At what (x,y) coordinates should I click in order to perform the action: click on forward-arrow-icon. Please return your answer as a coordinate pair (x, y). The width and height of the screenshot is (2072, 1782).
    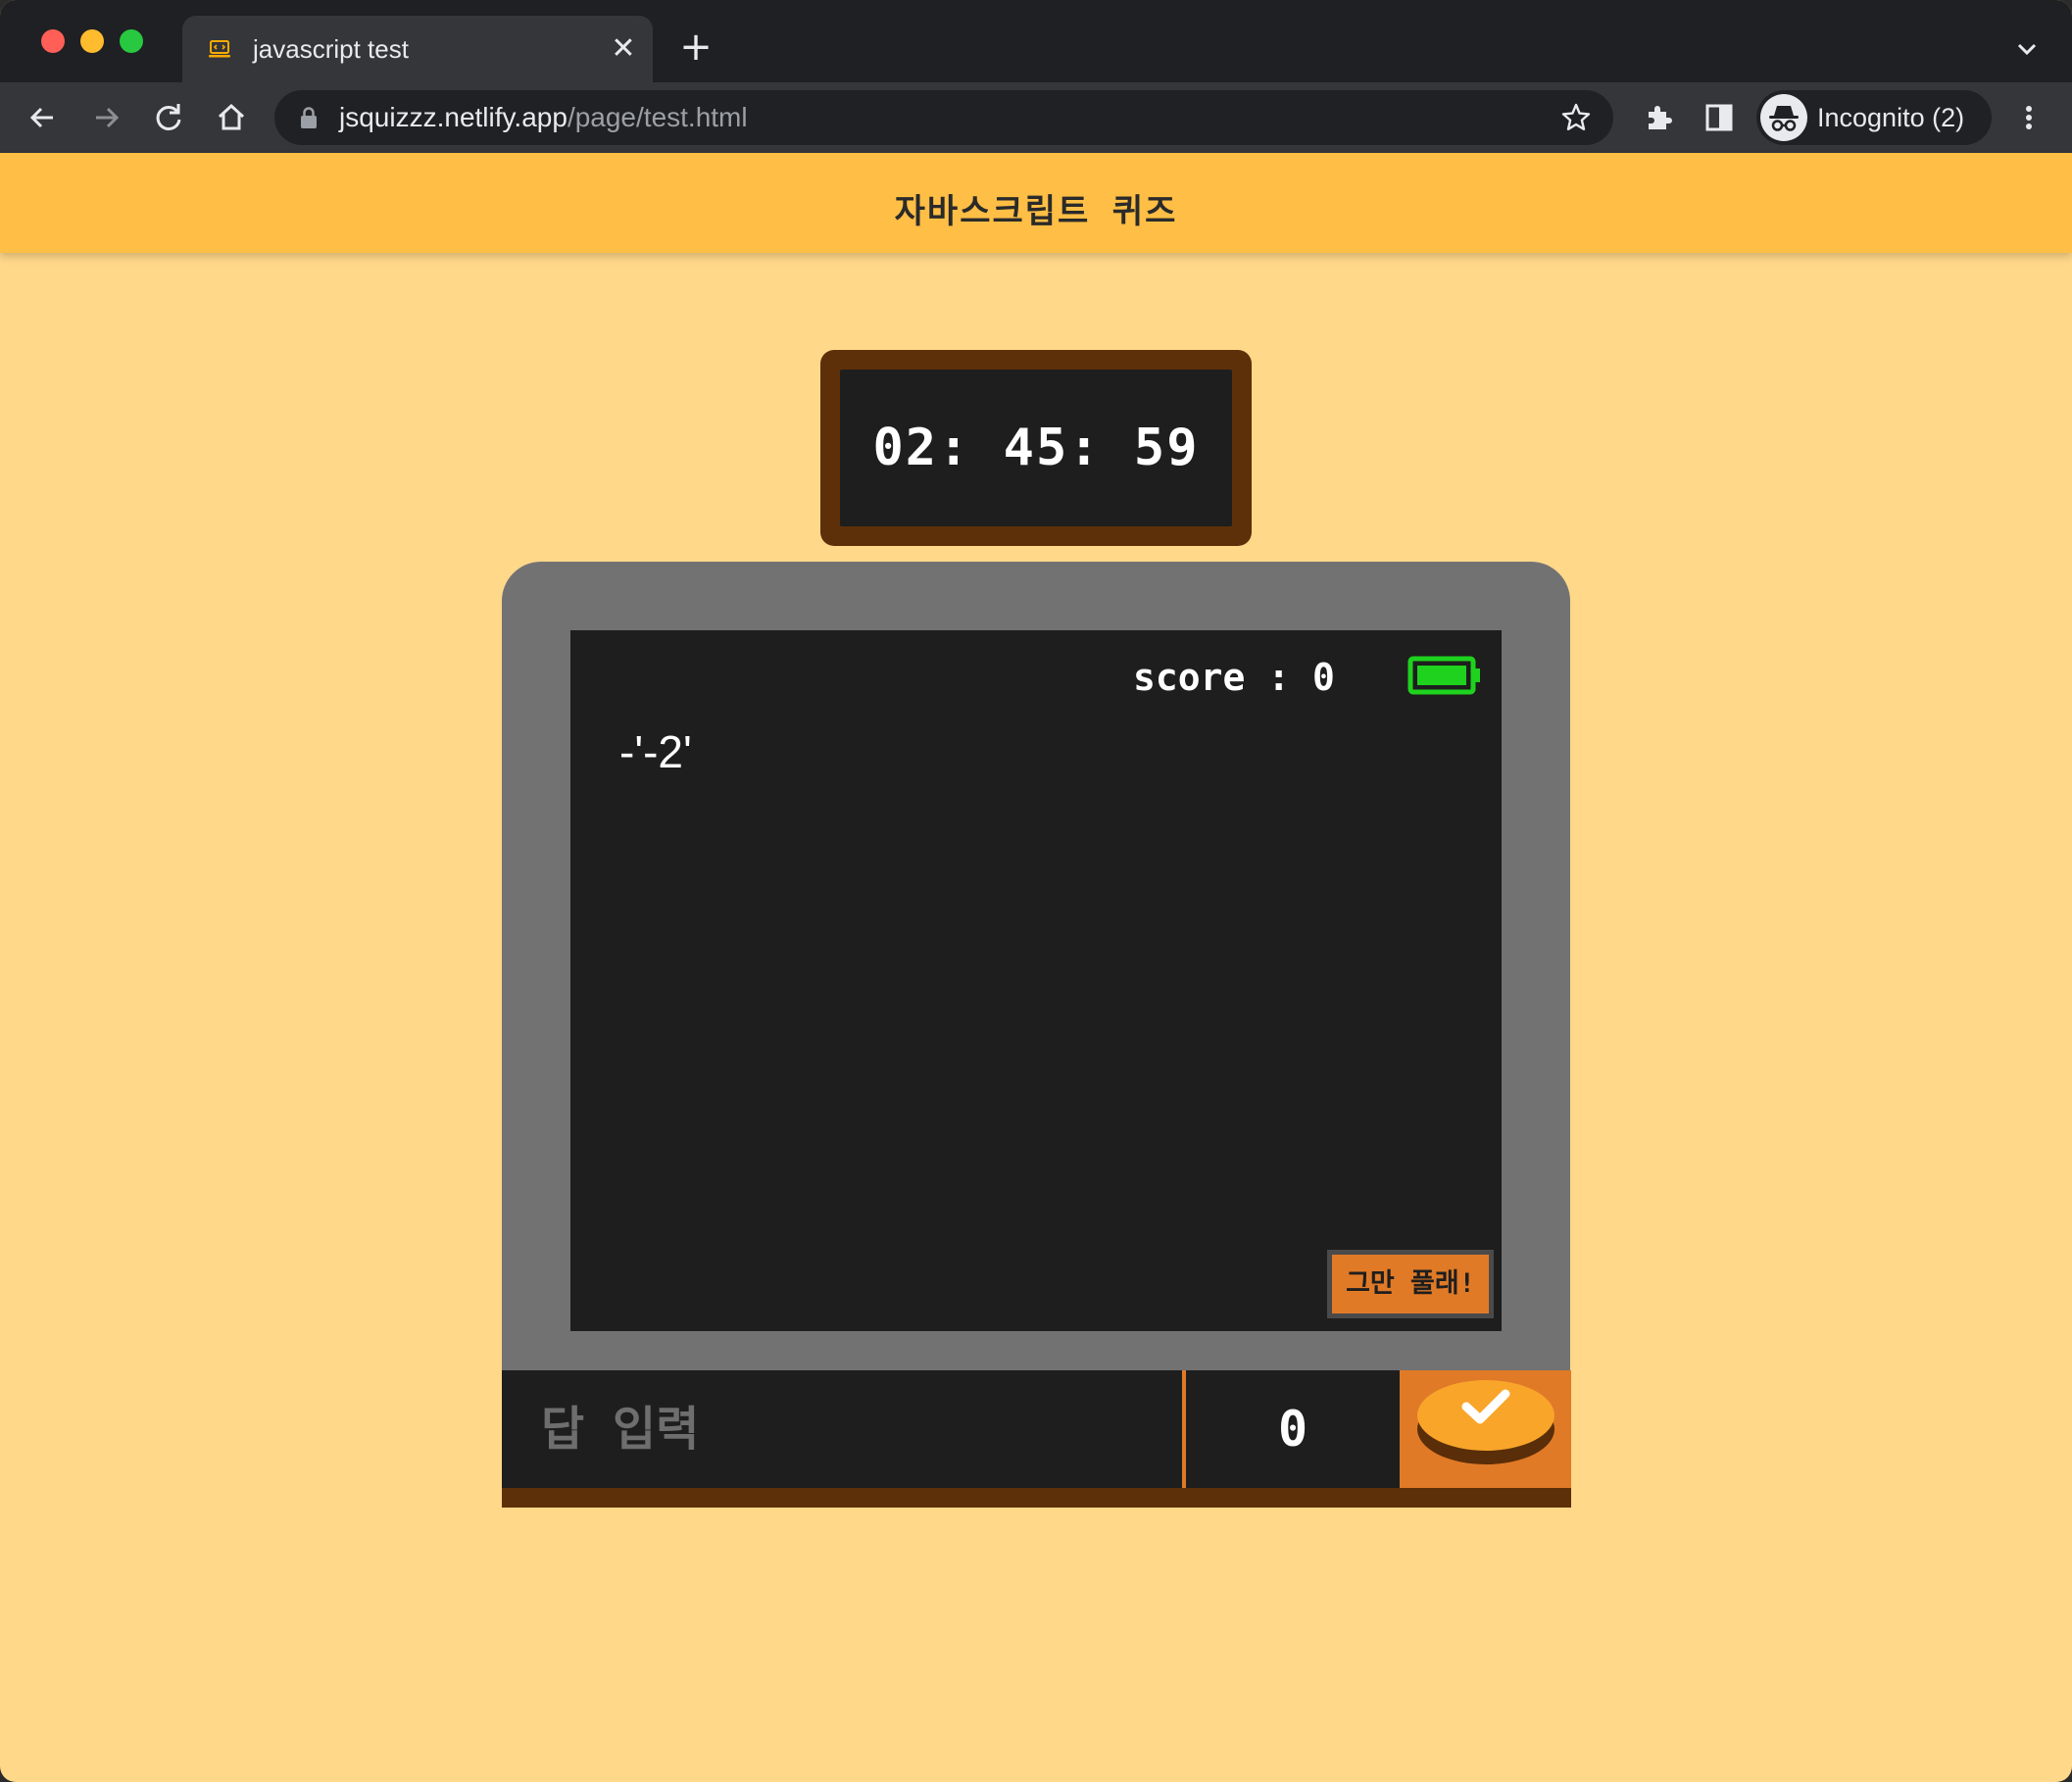
    Looking at the image, I should click on (105, 117).